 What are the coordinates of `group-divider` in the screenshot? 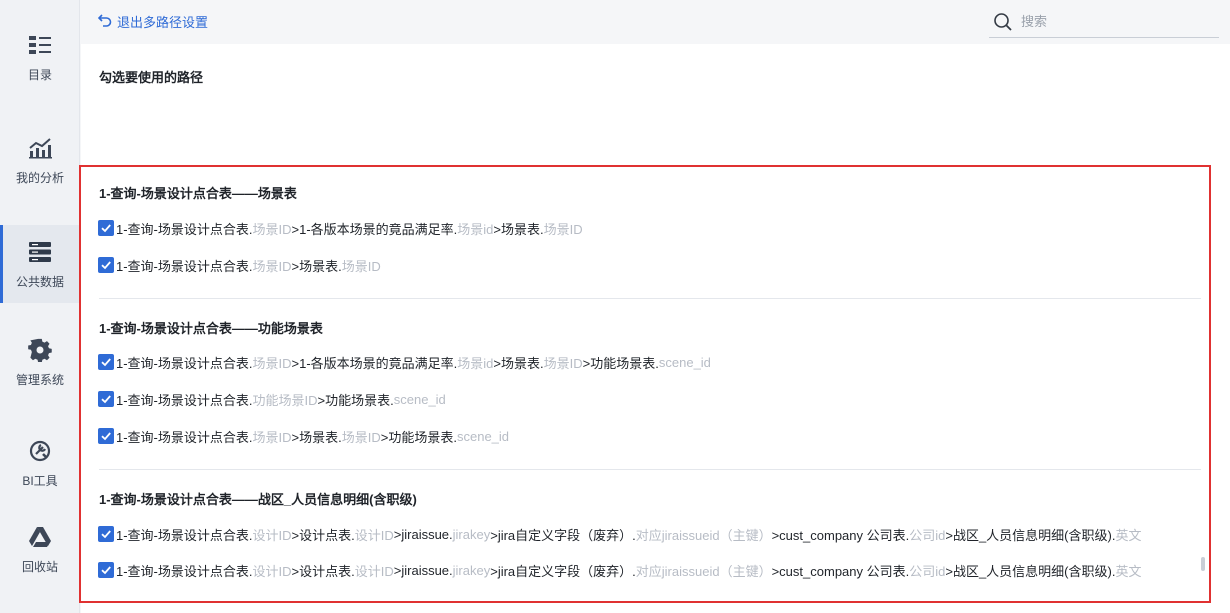 It's located at (650, 469).